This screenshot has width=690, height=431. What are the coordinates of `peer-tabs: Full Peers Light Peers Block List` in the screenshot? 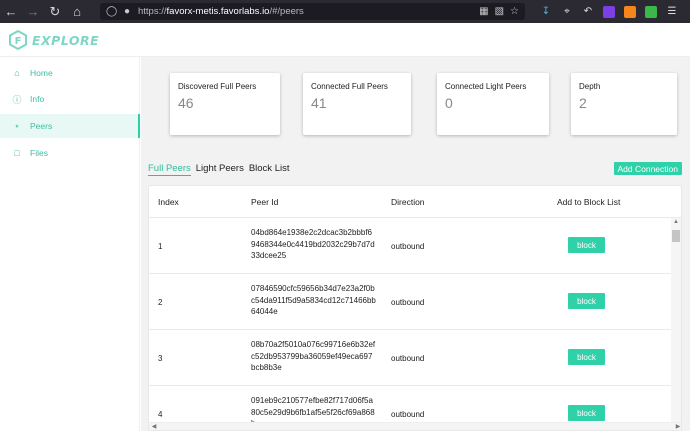 It's located at (218, 169).